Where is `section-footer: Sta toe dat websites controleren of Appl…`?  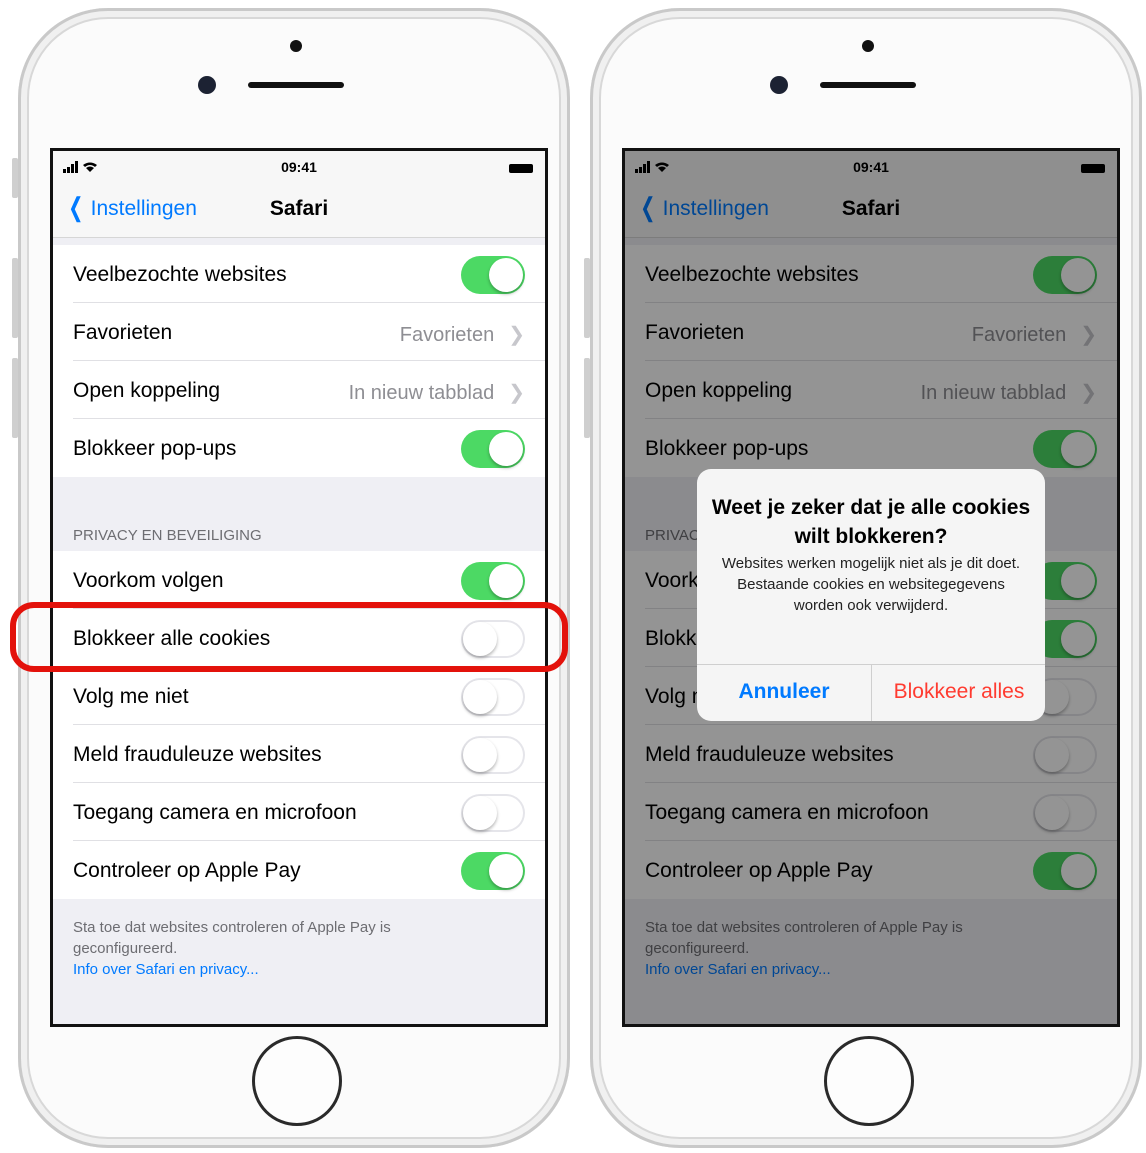 section-footer: Sta toe dat websites controleren of Appl… is located at coordinates (274, 948).